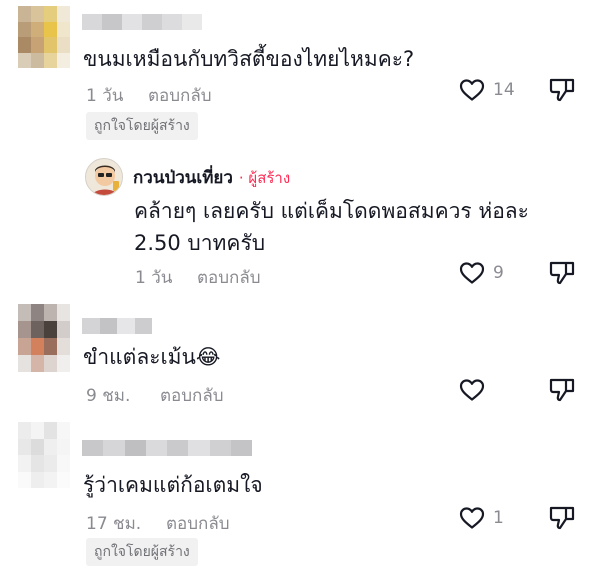 The image size is (600, 574). What do you see at coordinates (173, 485) in the screenshot?
I see `comment-text: รู้ว่าเคมแต่ก้อเตมใจ` at bounding box center [173, 485].